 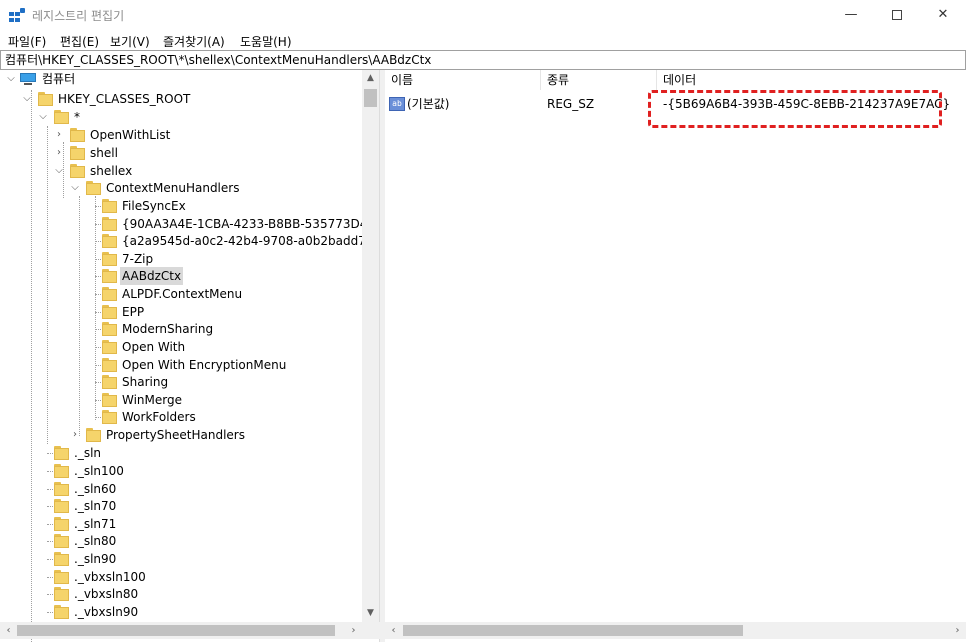 What do you see at coordinates (181, 453) in the screenshot?
I see `tree-item-sibling: ._sln` at bounding box center [181, 453].